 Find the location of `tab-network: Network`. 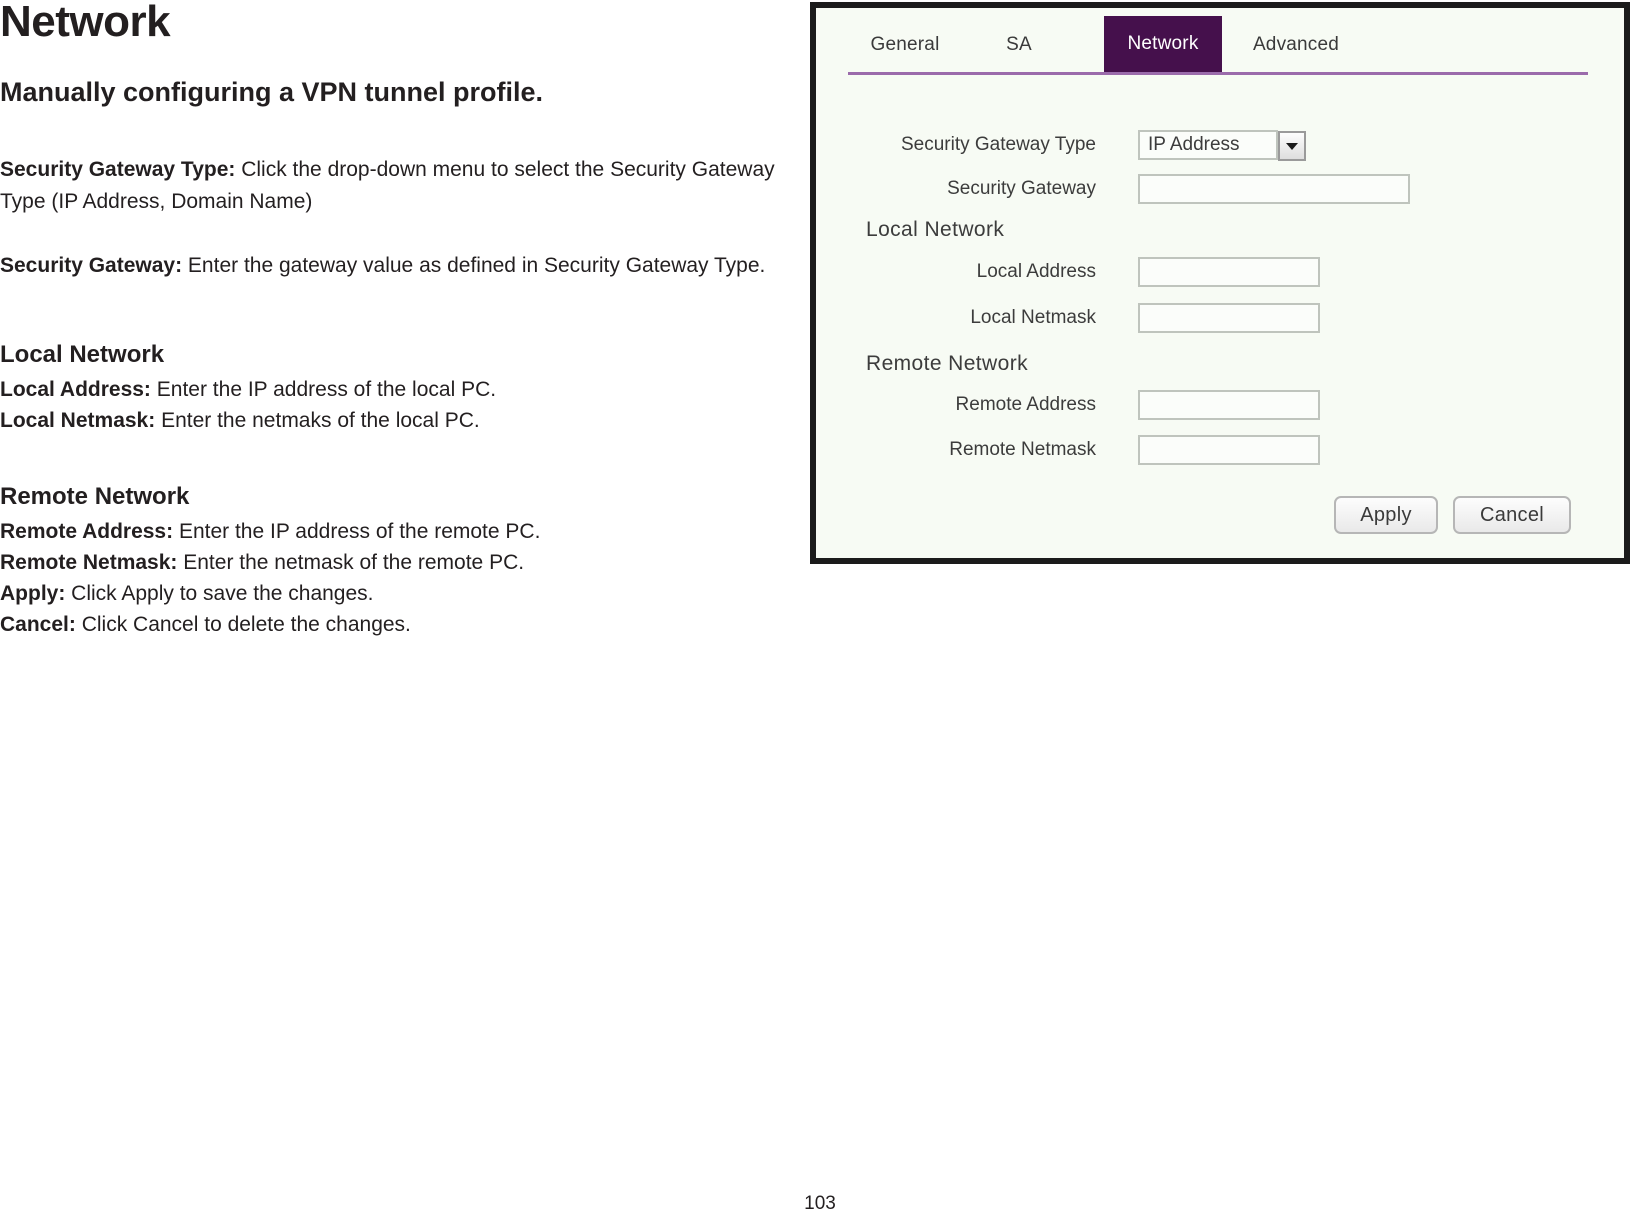

tab-network: Network is located at coordinates (1163, 44).